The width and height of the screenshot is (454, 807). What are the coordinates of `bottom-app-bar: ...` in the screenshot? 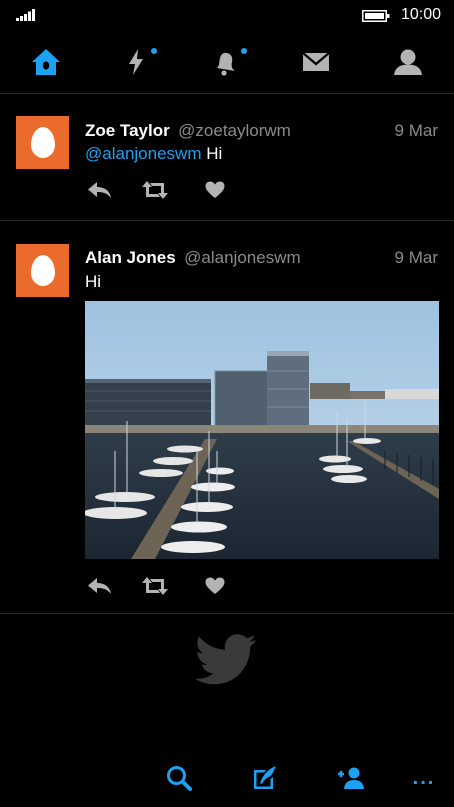 It's located at (227, 778).